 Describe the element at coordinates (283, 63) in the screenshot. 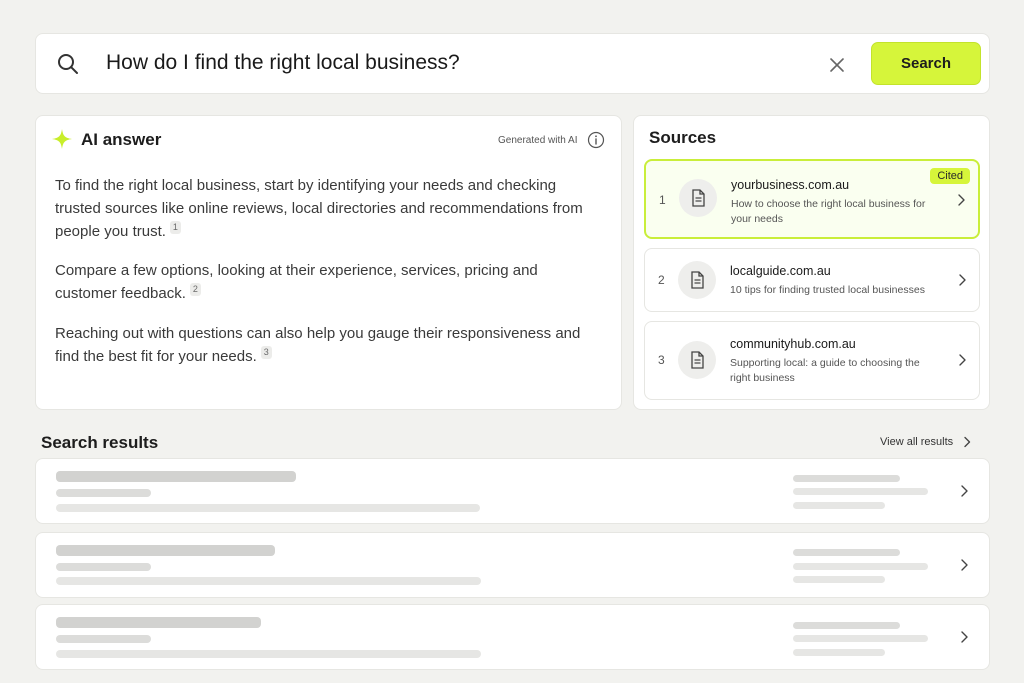

I see `search-input: How do I find the right local business?` at that location.